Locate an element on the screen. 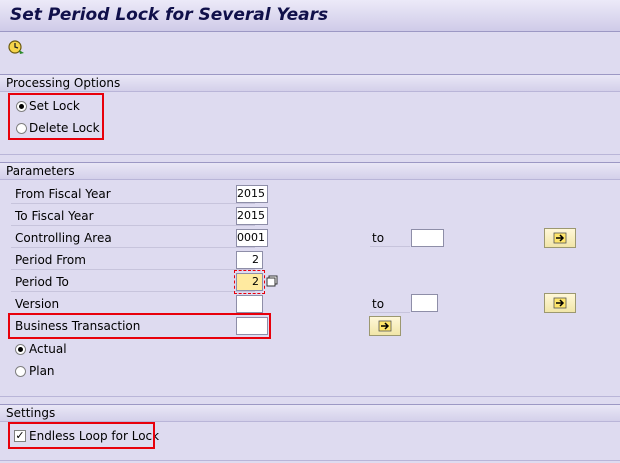  from-fiscal-year-field: 2015 is located at coordinates (252, 194).